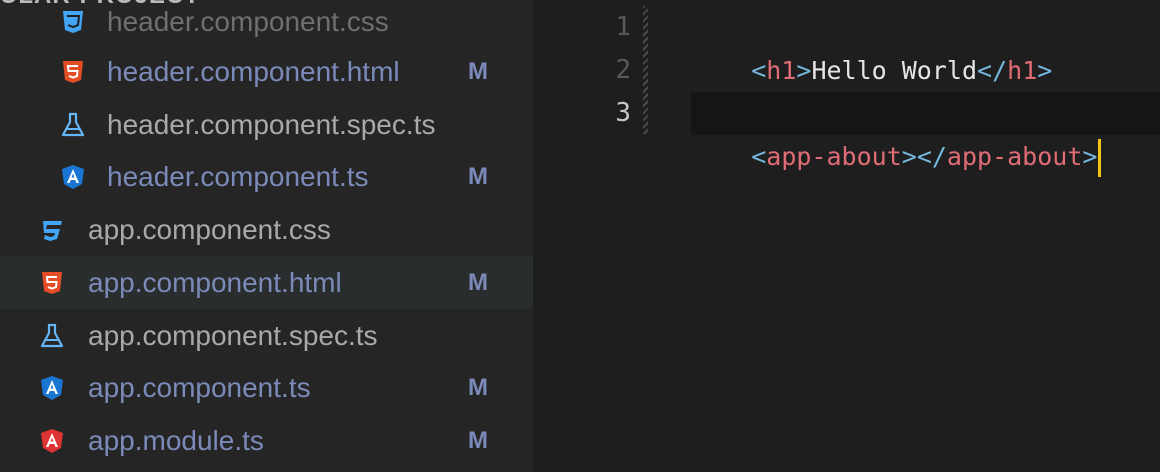  I want to click on tree-item-label: header.component.spec.ts, so click(271, 124).